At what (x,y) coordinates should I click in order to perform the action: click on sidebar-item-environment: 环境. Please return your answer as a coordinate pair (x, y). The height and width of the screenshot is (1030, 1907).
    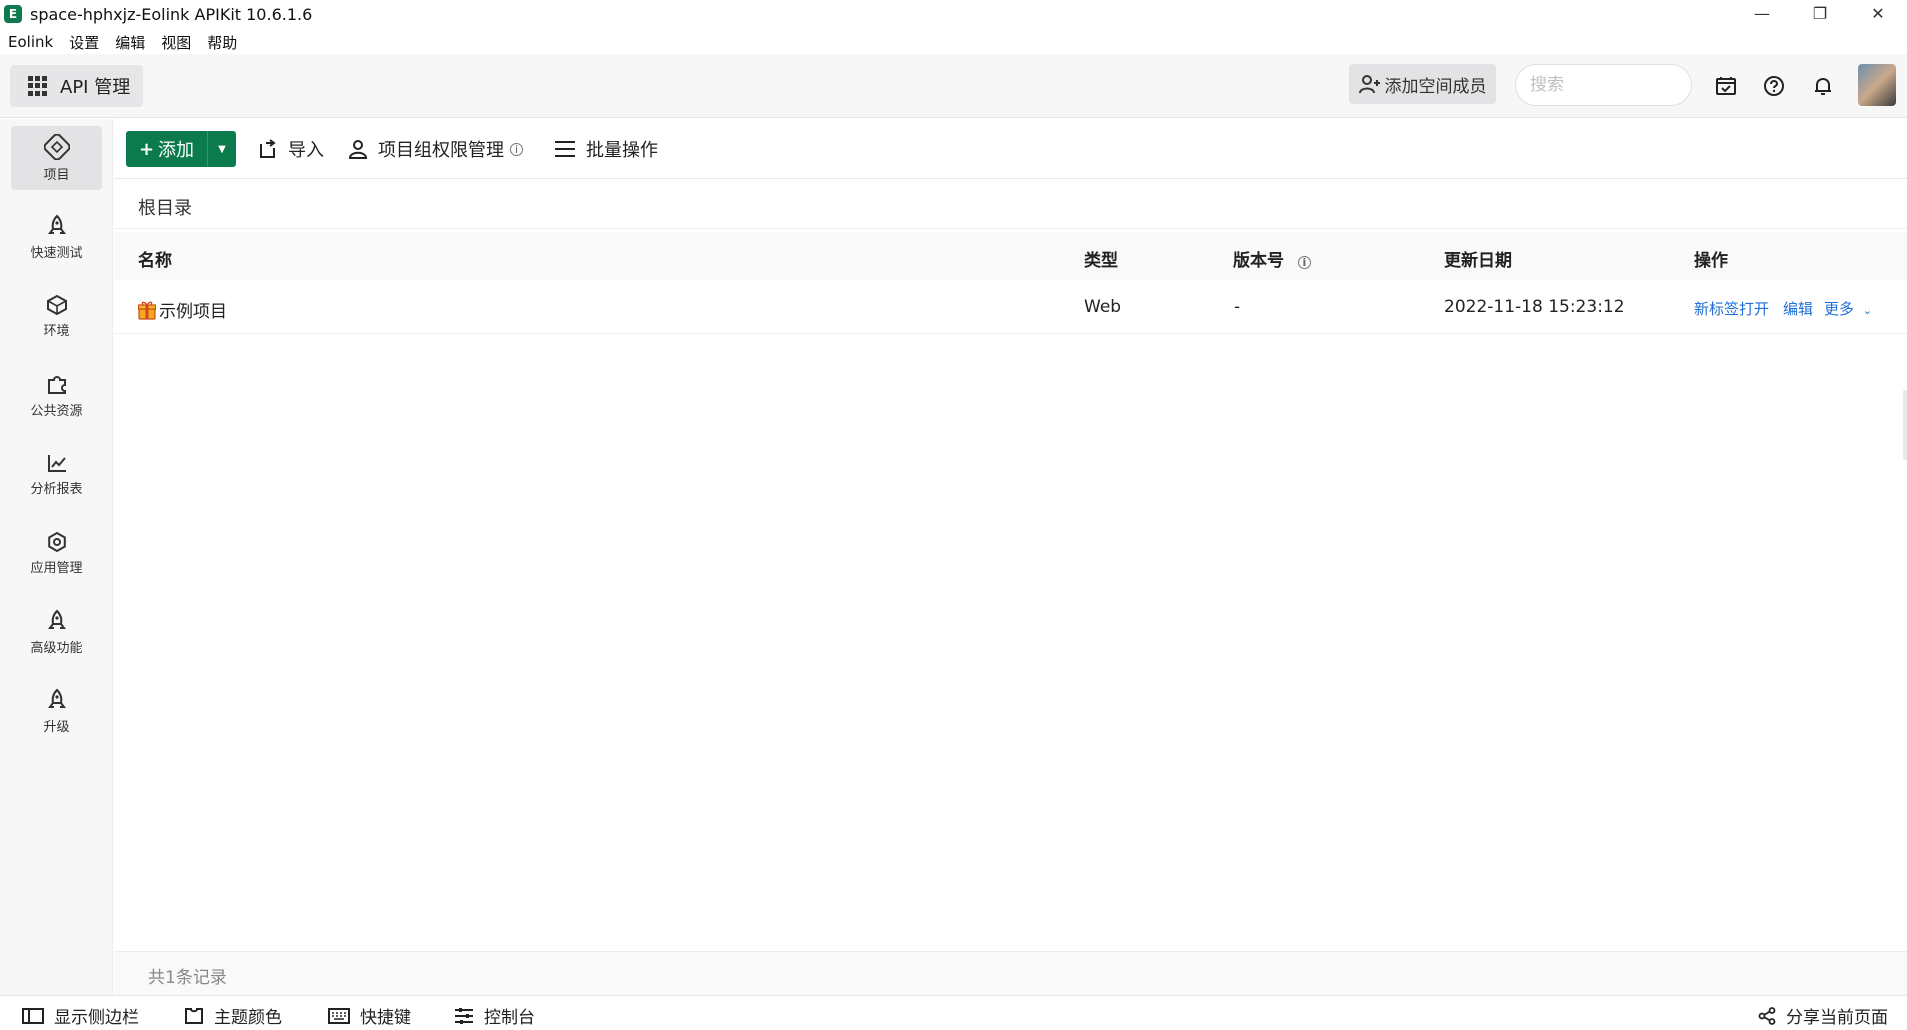
    Looking at the image, I should click on (56, 316).